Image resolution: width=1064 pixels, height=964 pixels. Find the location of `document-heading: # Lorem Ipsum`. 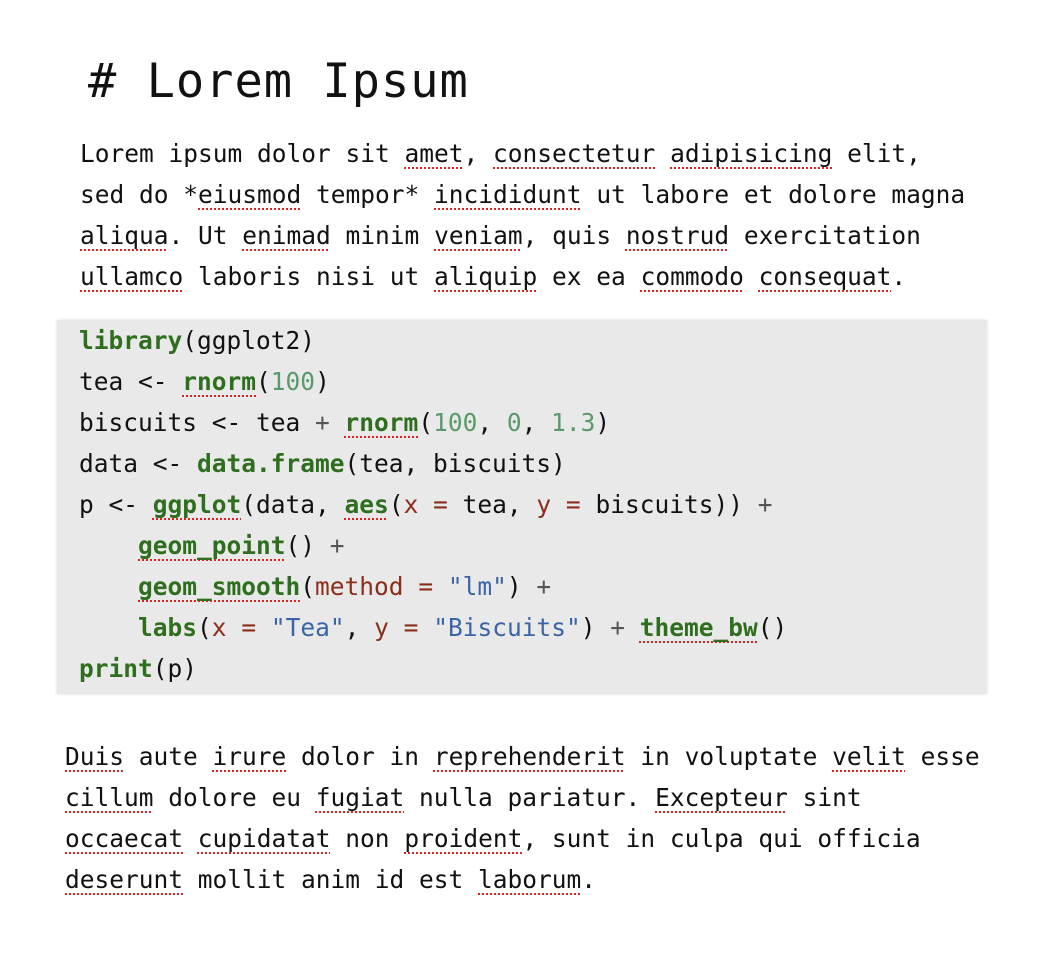

document-heading: # Lorem Ipsum is located at coordinates (278, 81).